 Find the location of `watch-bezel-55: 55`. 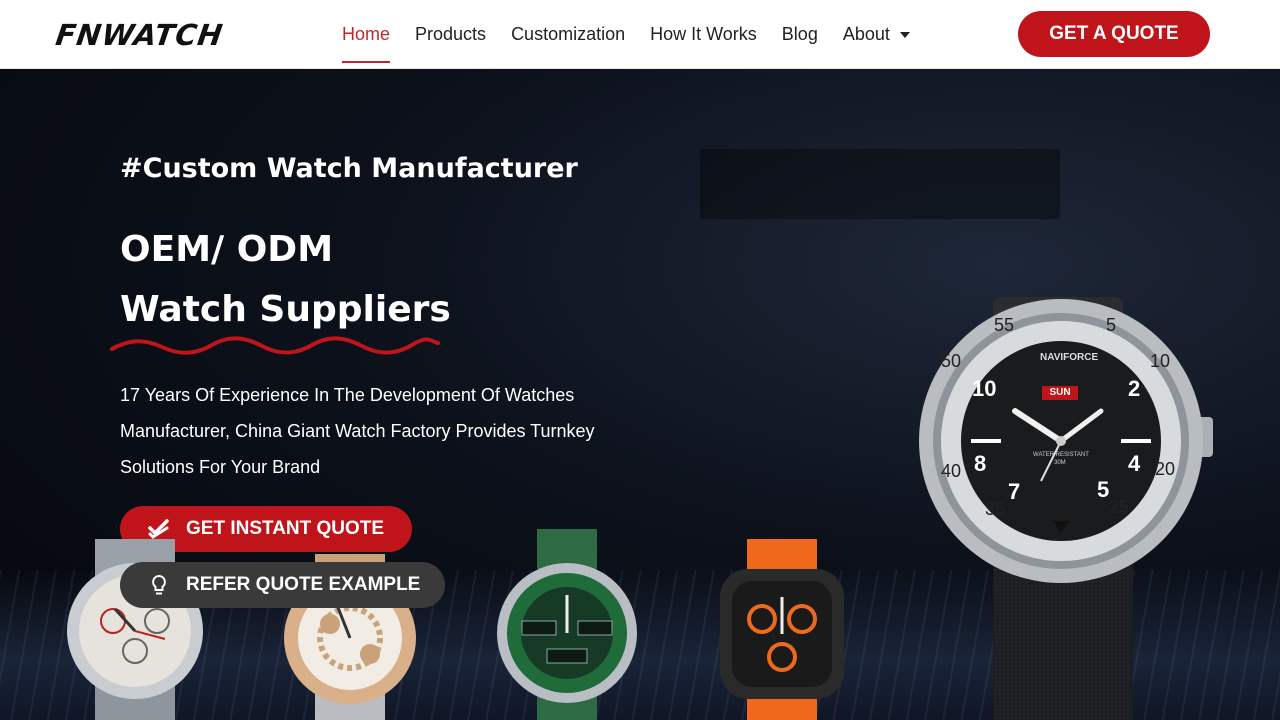

watch-bezel-55: 55 is located at coordinates (1004, 325).